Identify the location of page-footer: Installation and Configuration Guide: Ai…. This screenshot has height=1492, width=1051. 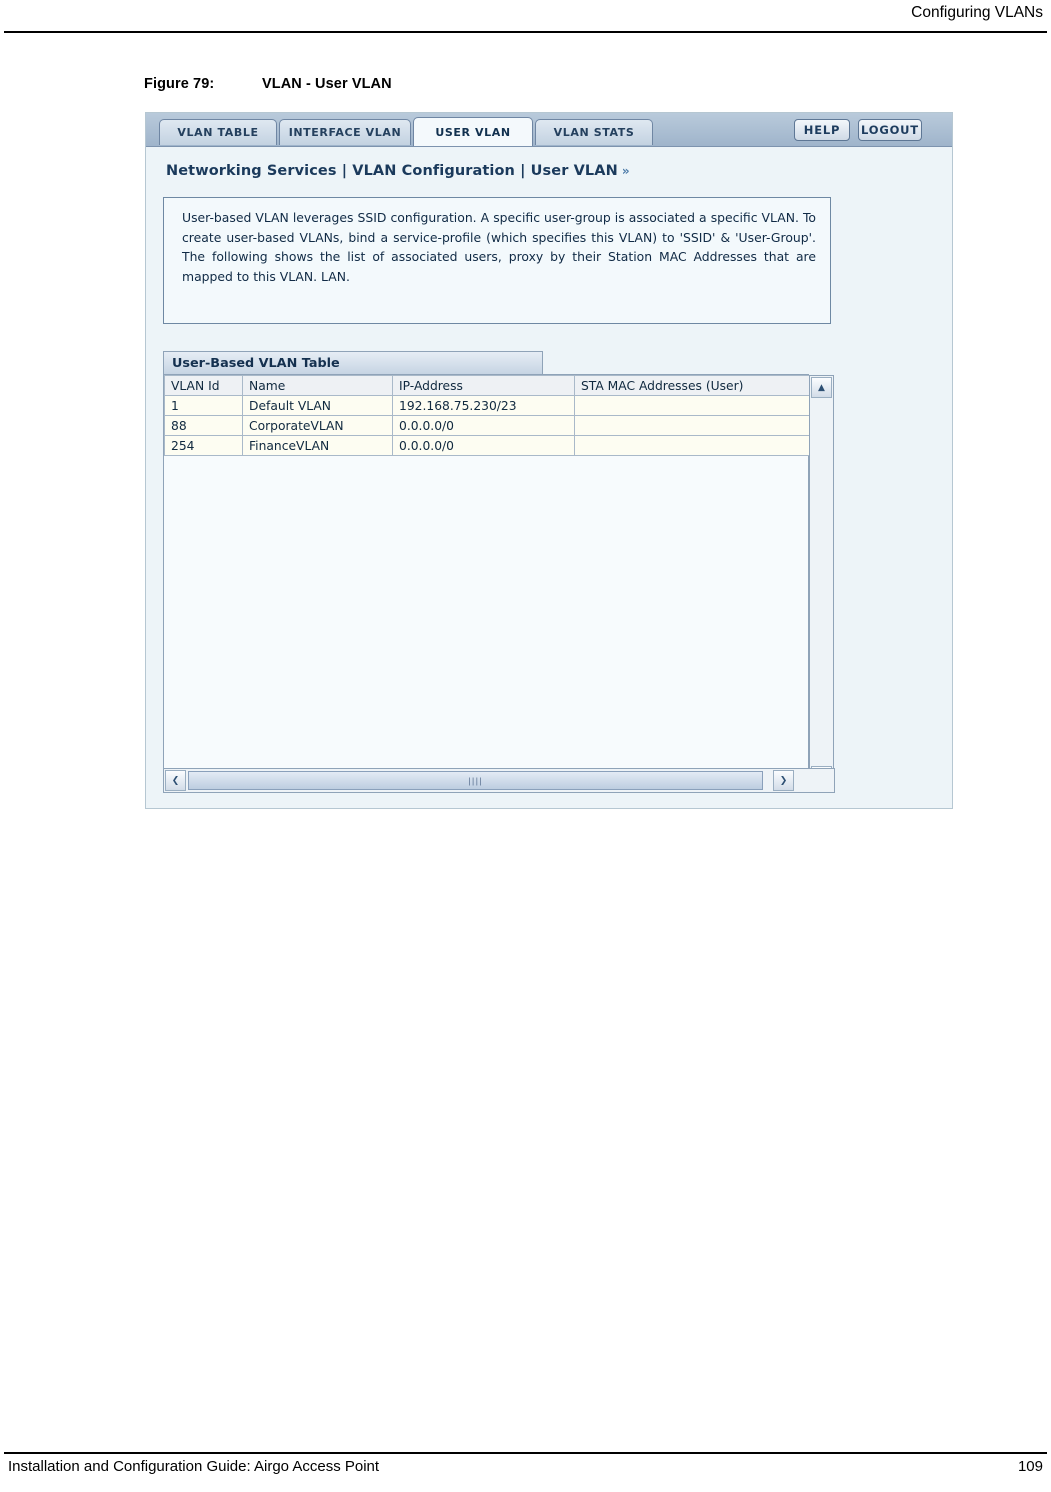
(525, 1467).